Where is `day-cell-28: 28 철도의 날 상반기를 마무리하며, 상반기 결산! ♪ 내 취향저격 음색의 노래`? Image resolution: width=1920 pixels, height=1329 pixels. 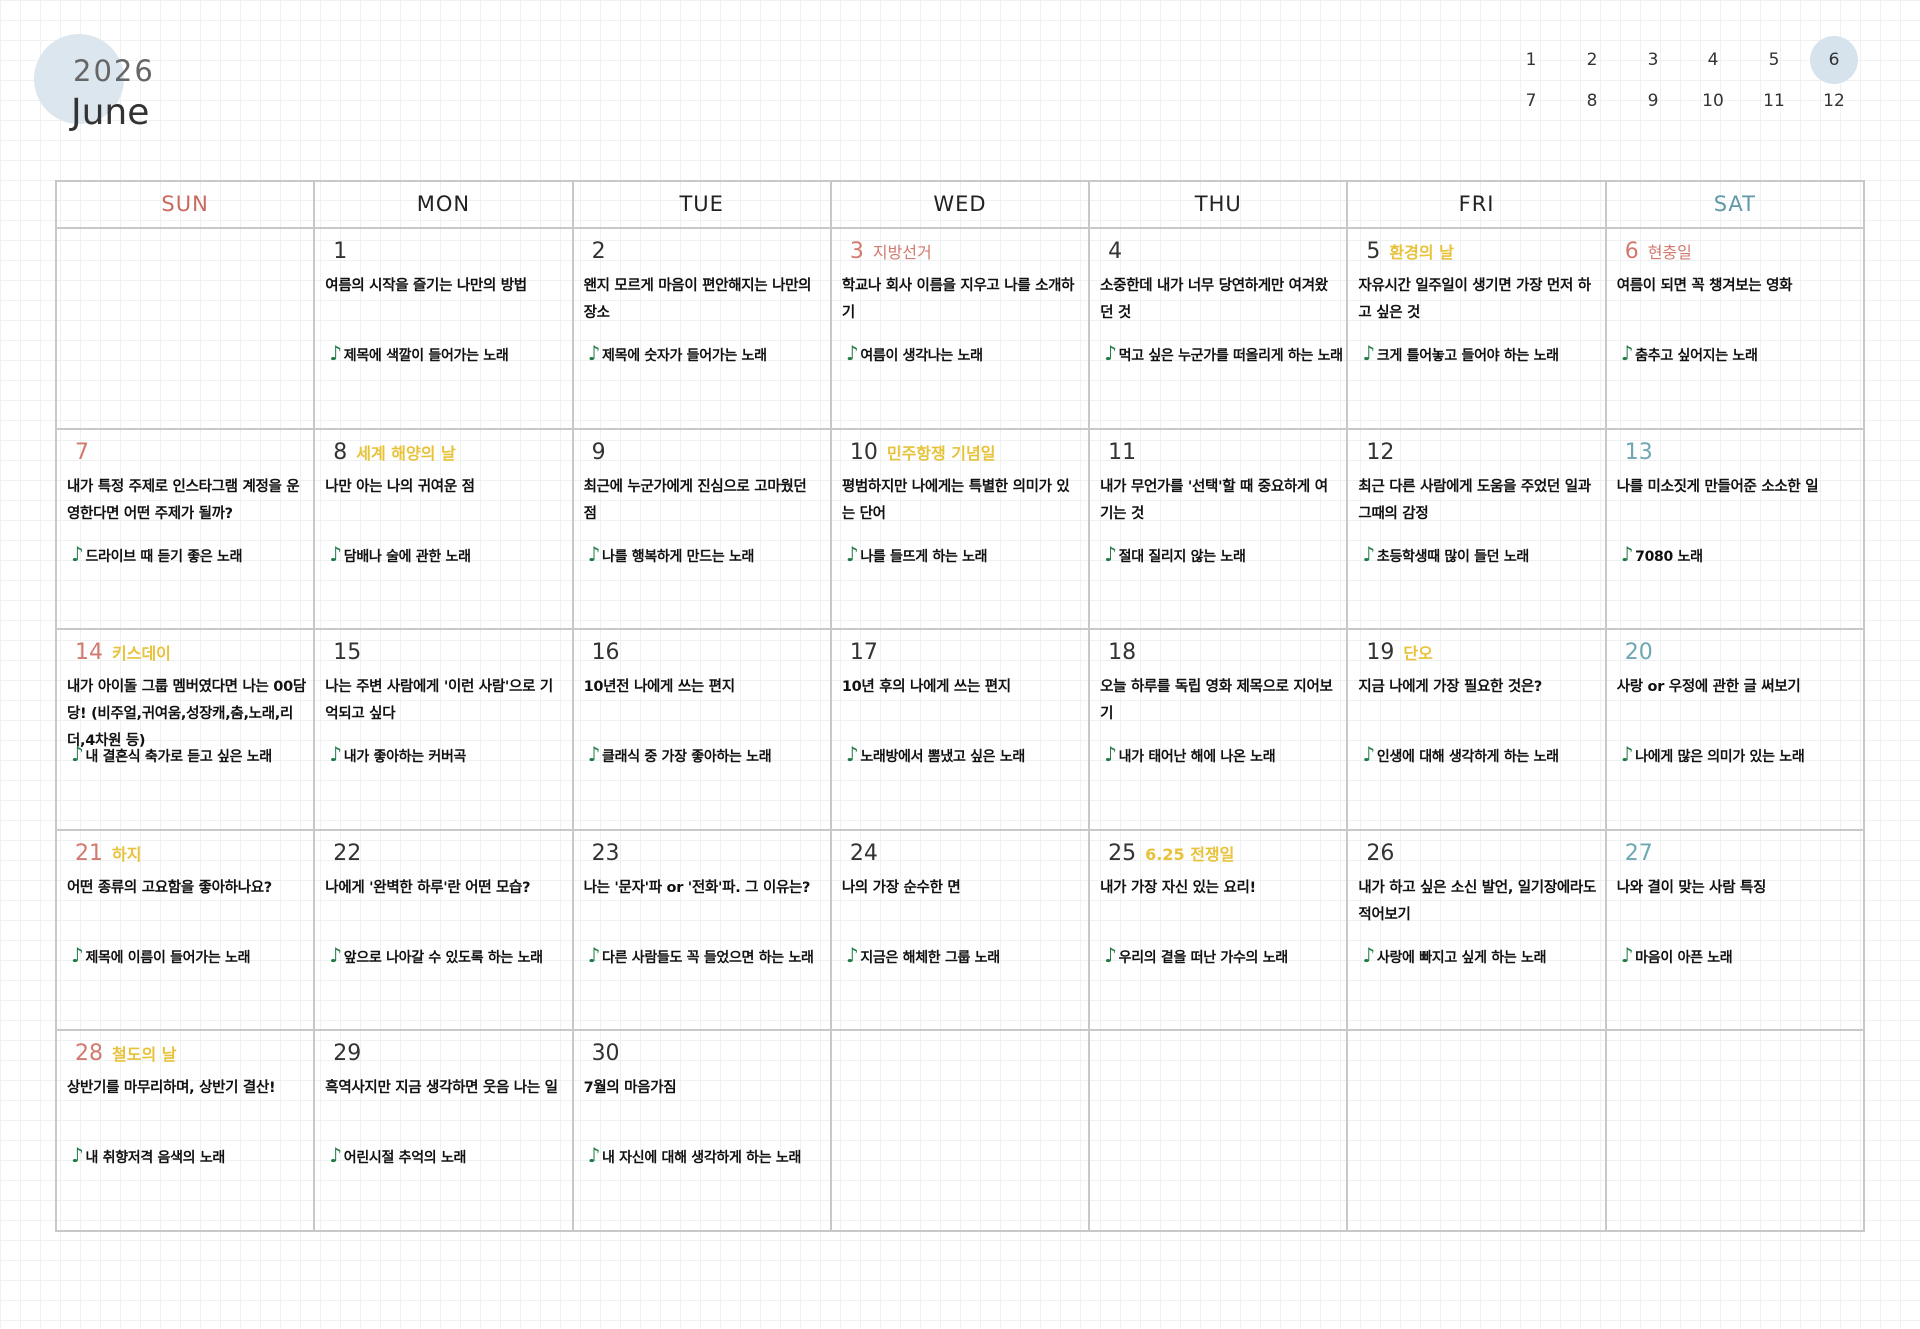 day-cell-28: 28 철도의 날 상반기를 마무리하며, 상반기 결산! ♪ 내 취향저격 음색의 노래 is located at coordinates (186, 1131).